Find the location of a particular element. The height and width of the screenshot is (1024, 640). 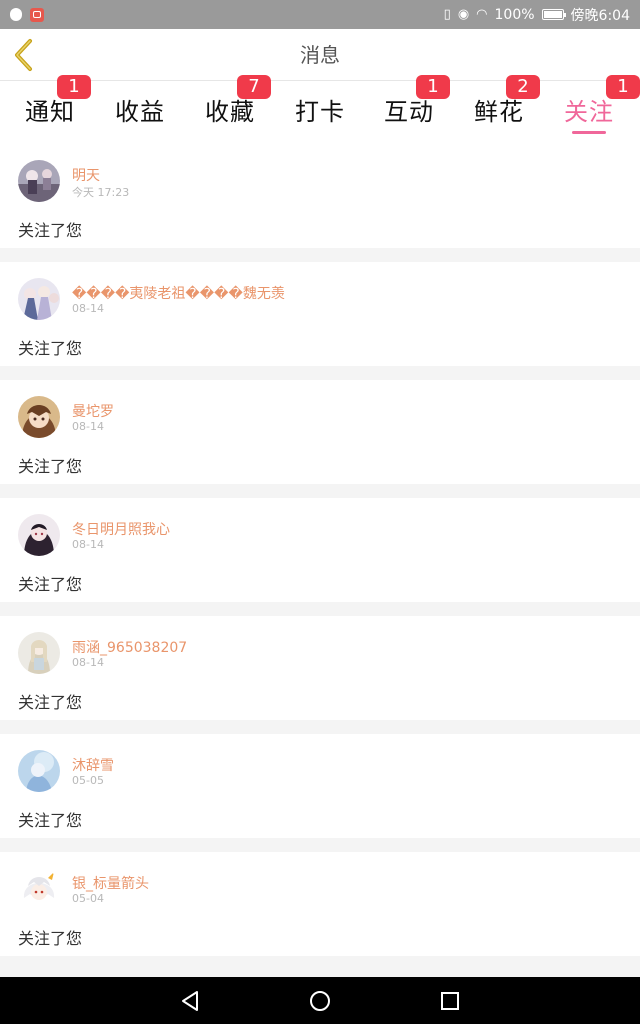

status-bar: ▯ ◉ ◠ 100% 傍晚6:04 is located at coordinates (320, 14).